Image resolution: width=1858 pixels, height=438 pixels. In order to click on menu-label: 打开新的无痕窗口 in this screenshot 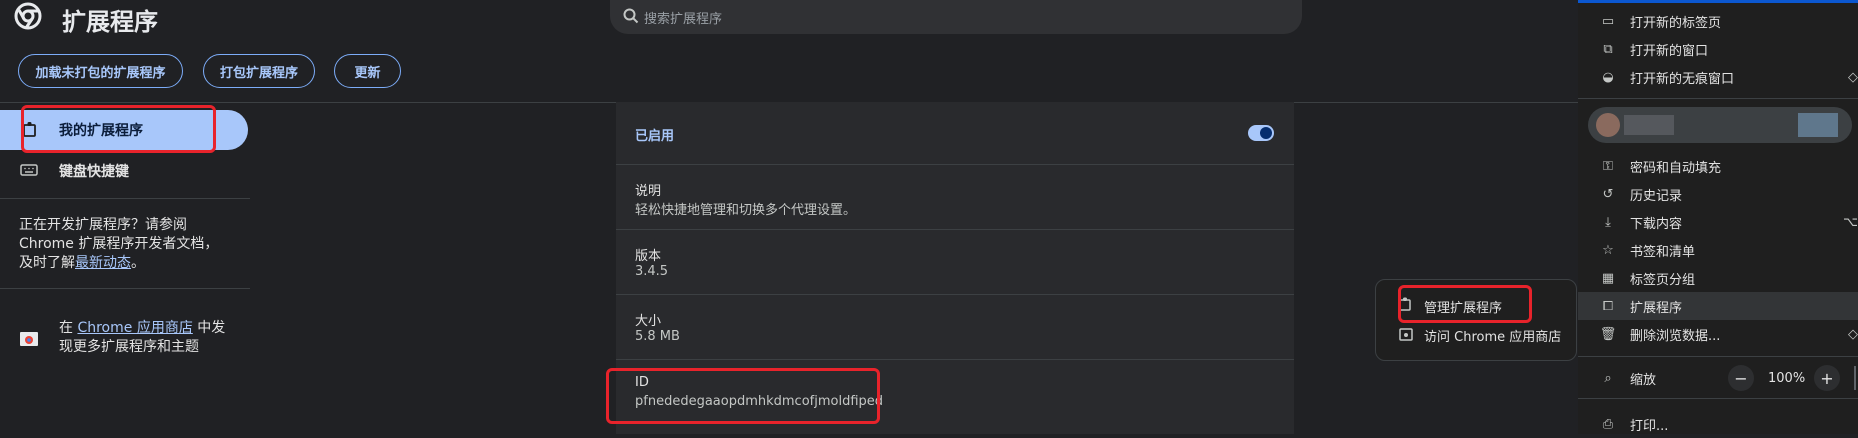, I will do `click(1682, 79)`.